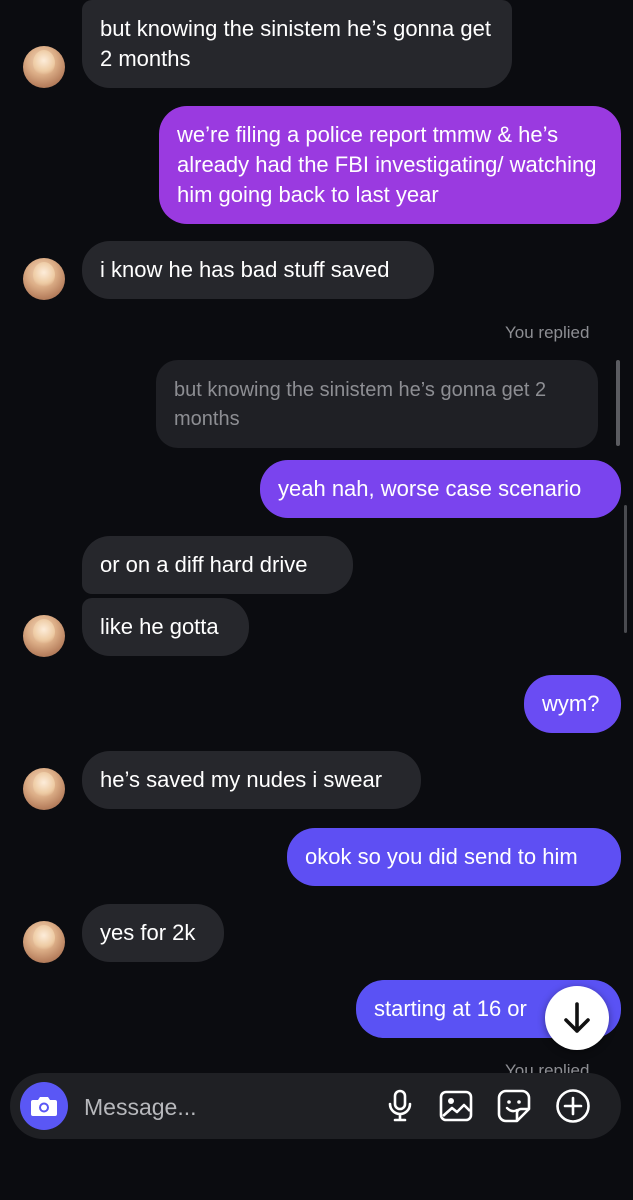 This screenshot has height=1200, width=633. I want to click on scroll-to-bottom-button, so click(577, 1018).